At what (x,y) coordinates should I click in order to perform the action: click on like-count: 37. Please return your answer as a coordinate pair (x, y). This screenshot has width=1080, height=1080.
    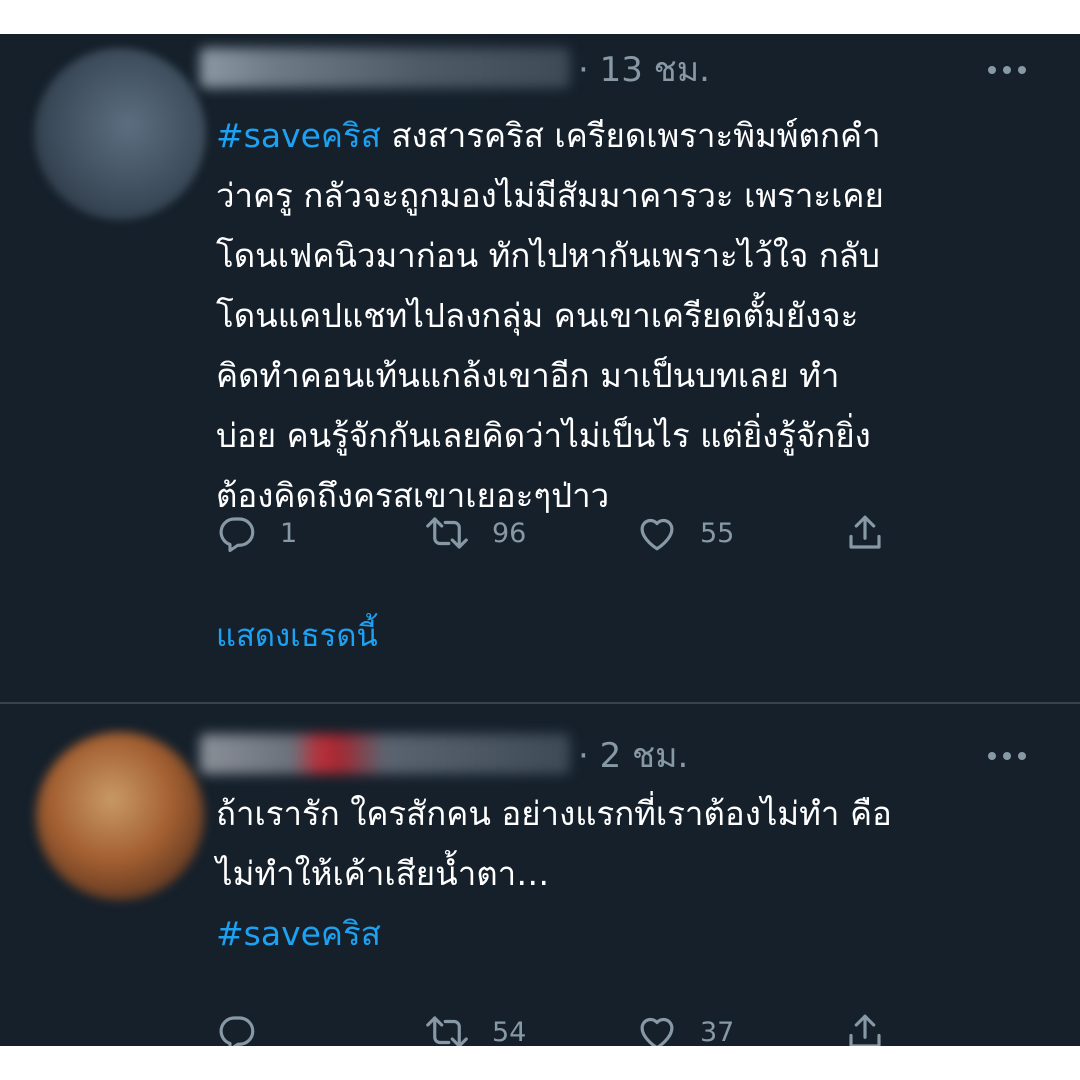
    Looking at the image, I should click on (717, 1031).